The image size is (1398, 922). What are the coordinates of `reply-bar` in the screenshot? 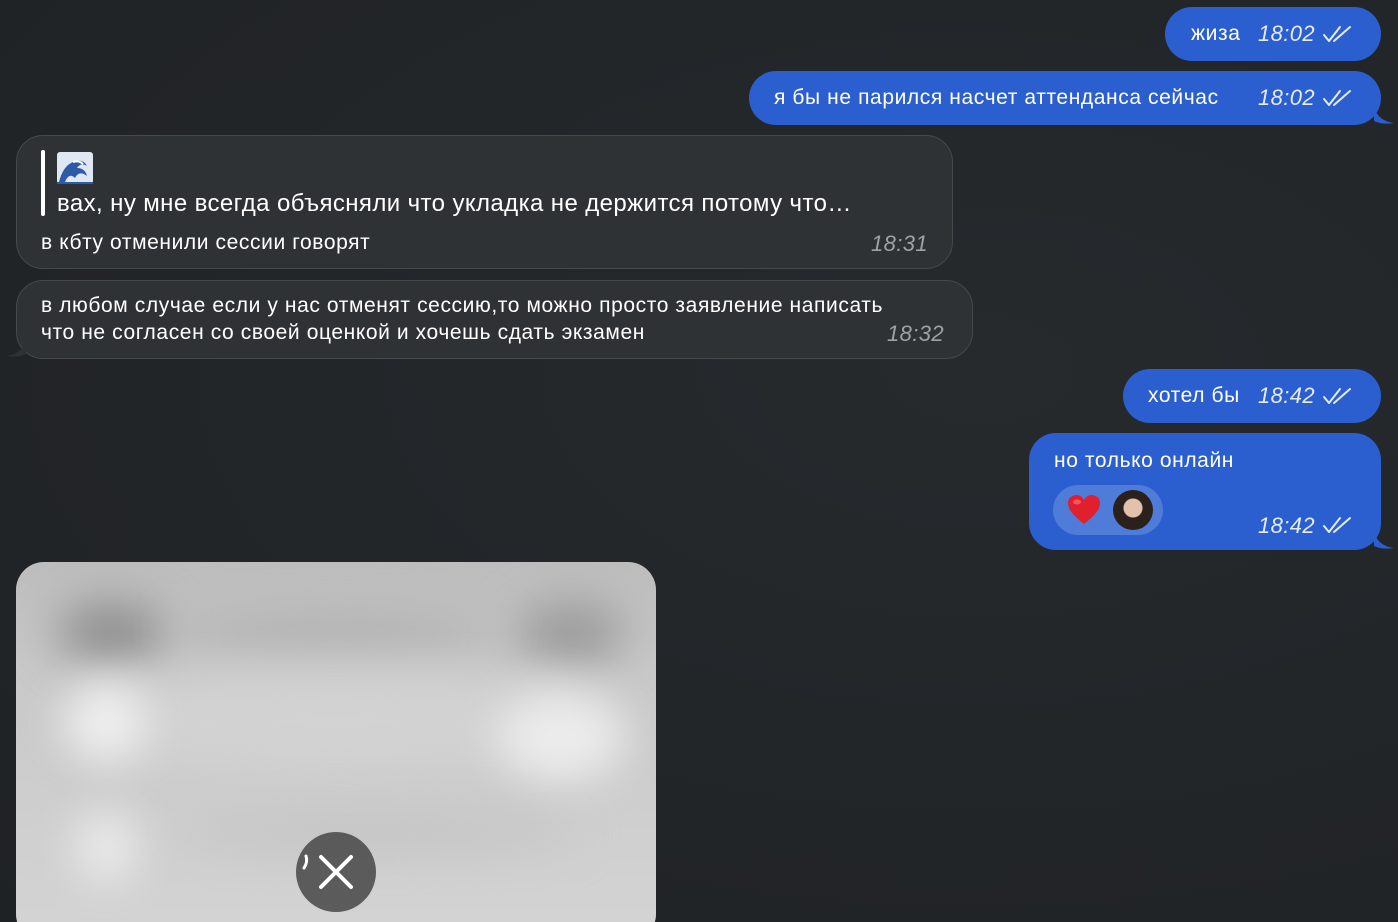 It's located at (43, 183).